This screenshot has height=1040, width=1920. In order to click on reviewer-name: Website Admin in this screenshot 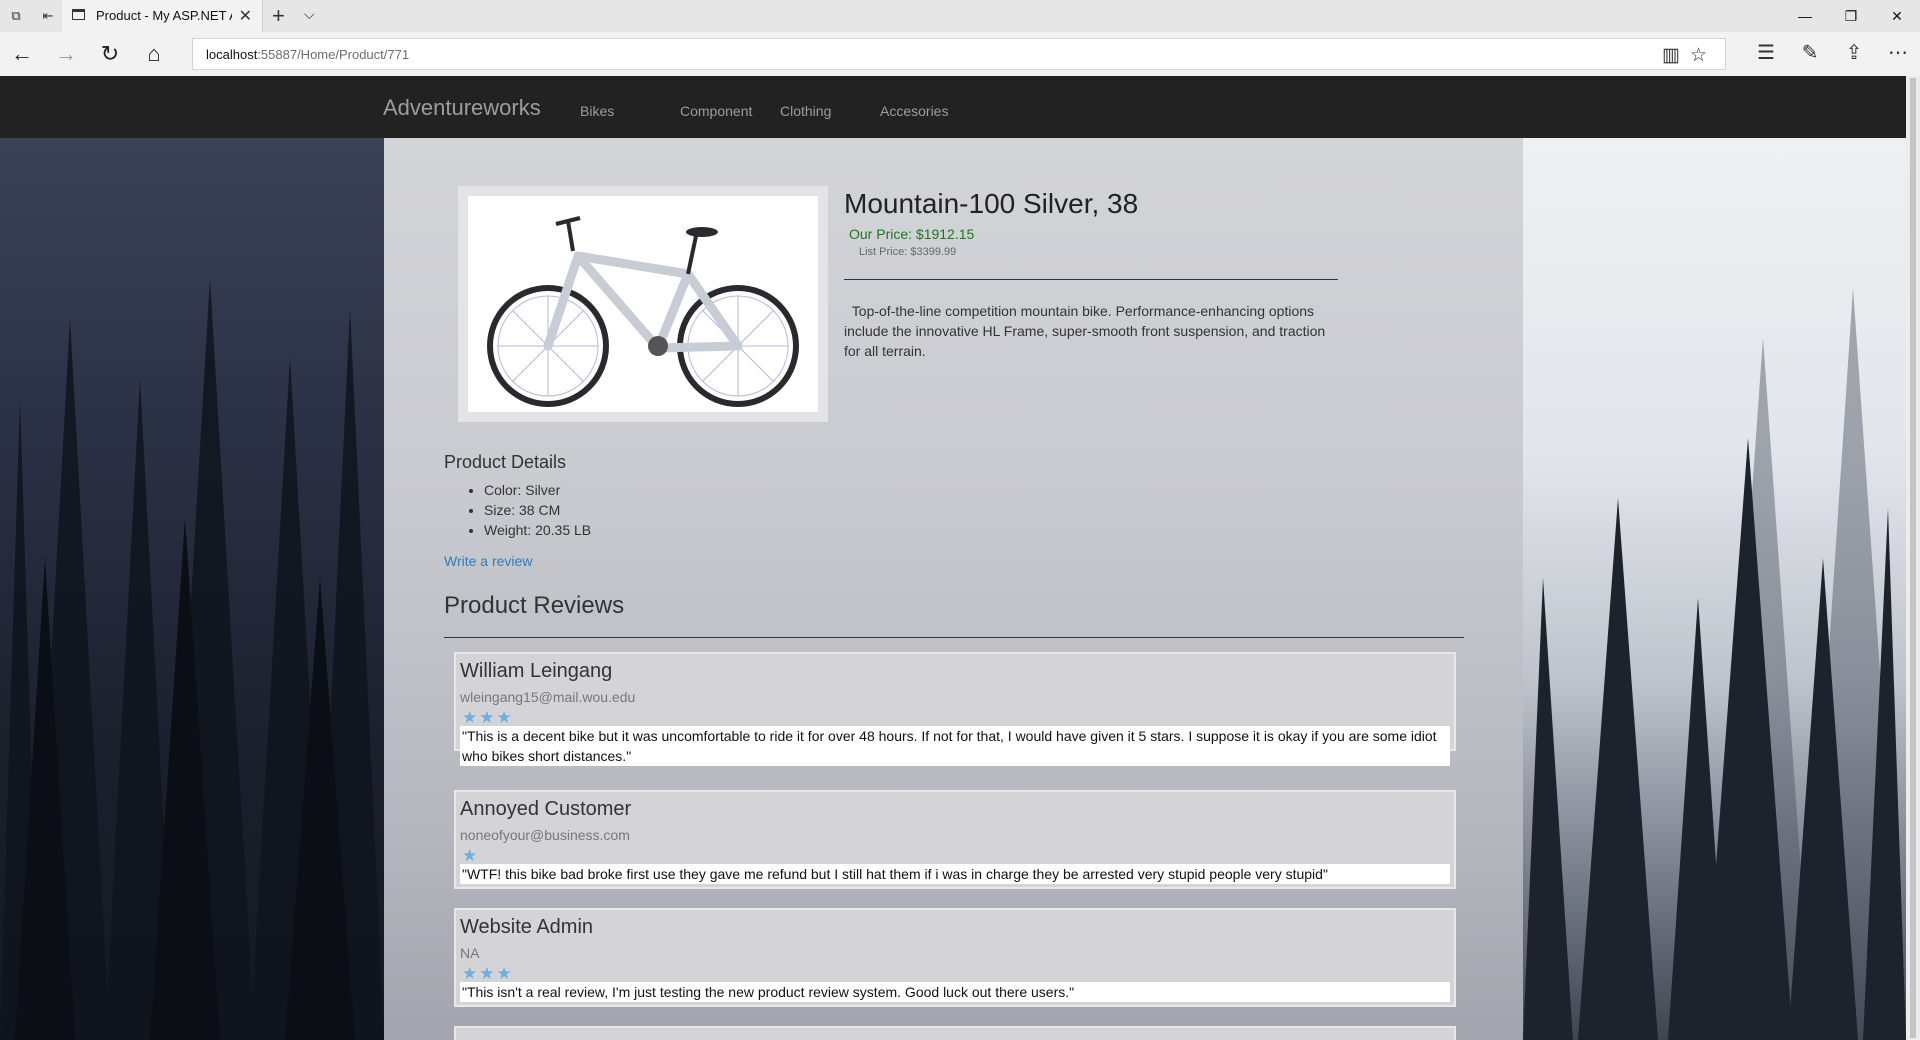, I will do `click(527, 927)`.